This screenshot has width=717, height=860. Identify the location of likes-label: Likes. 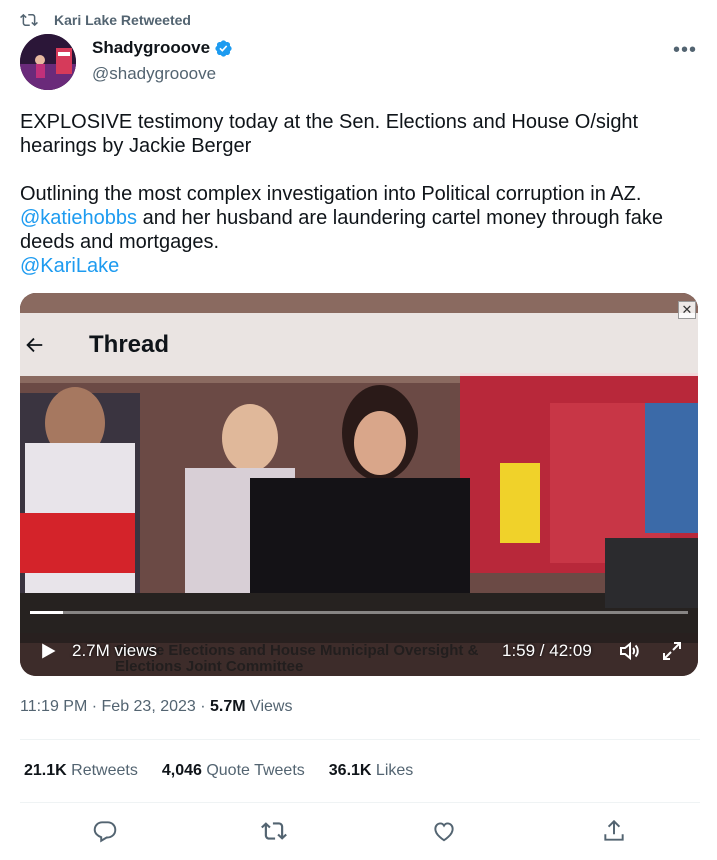
(392, 770).